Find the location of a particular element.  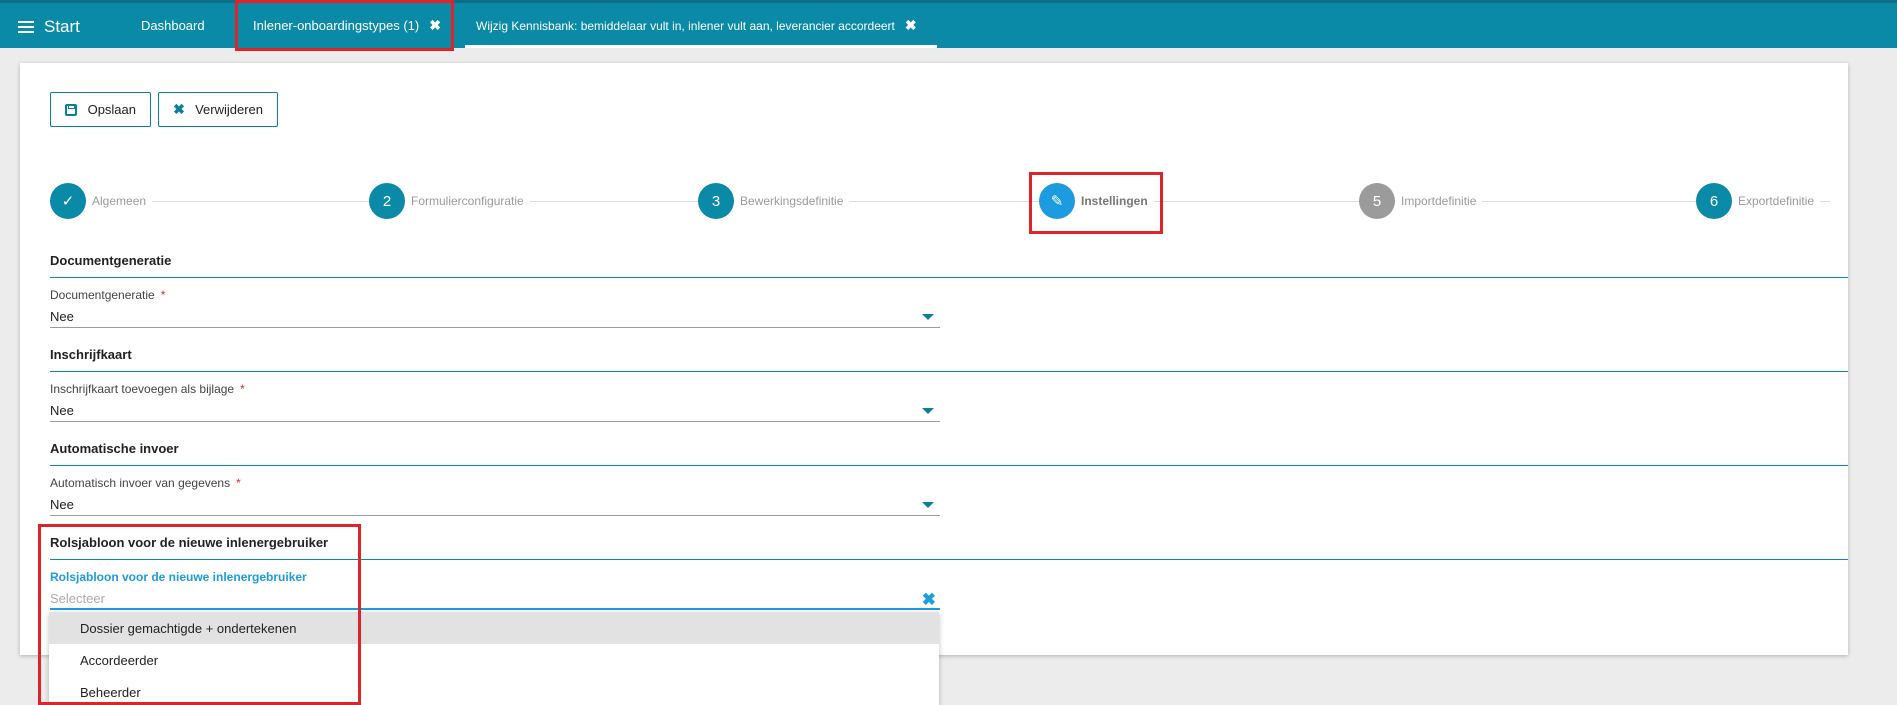

step-number: 5 is located at coordinates (1377, 201).